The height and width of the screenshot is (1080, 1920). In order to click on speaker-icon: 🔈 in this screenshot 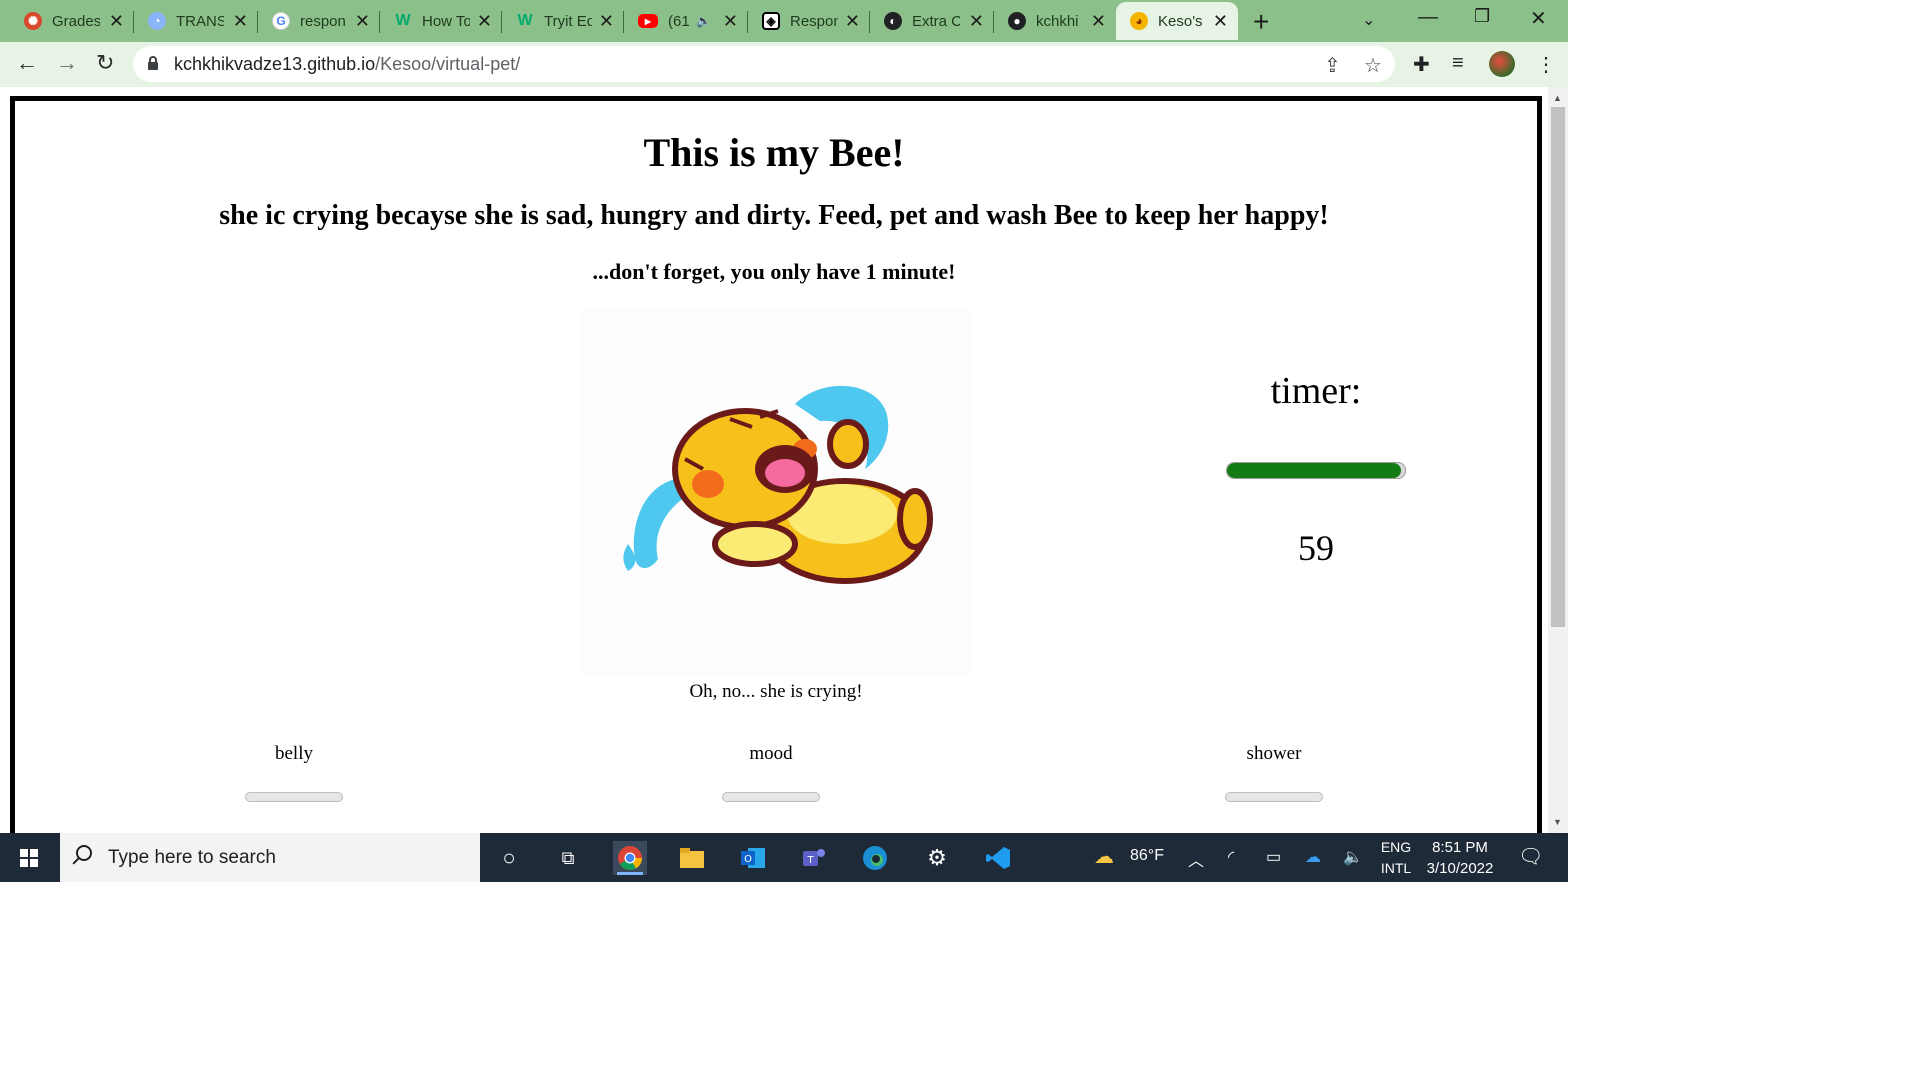, I will do `click(703, 21)`.